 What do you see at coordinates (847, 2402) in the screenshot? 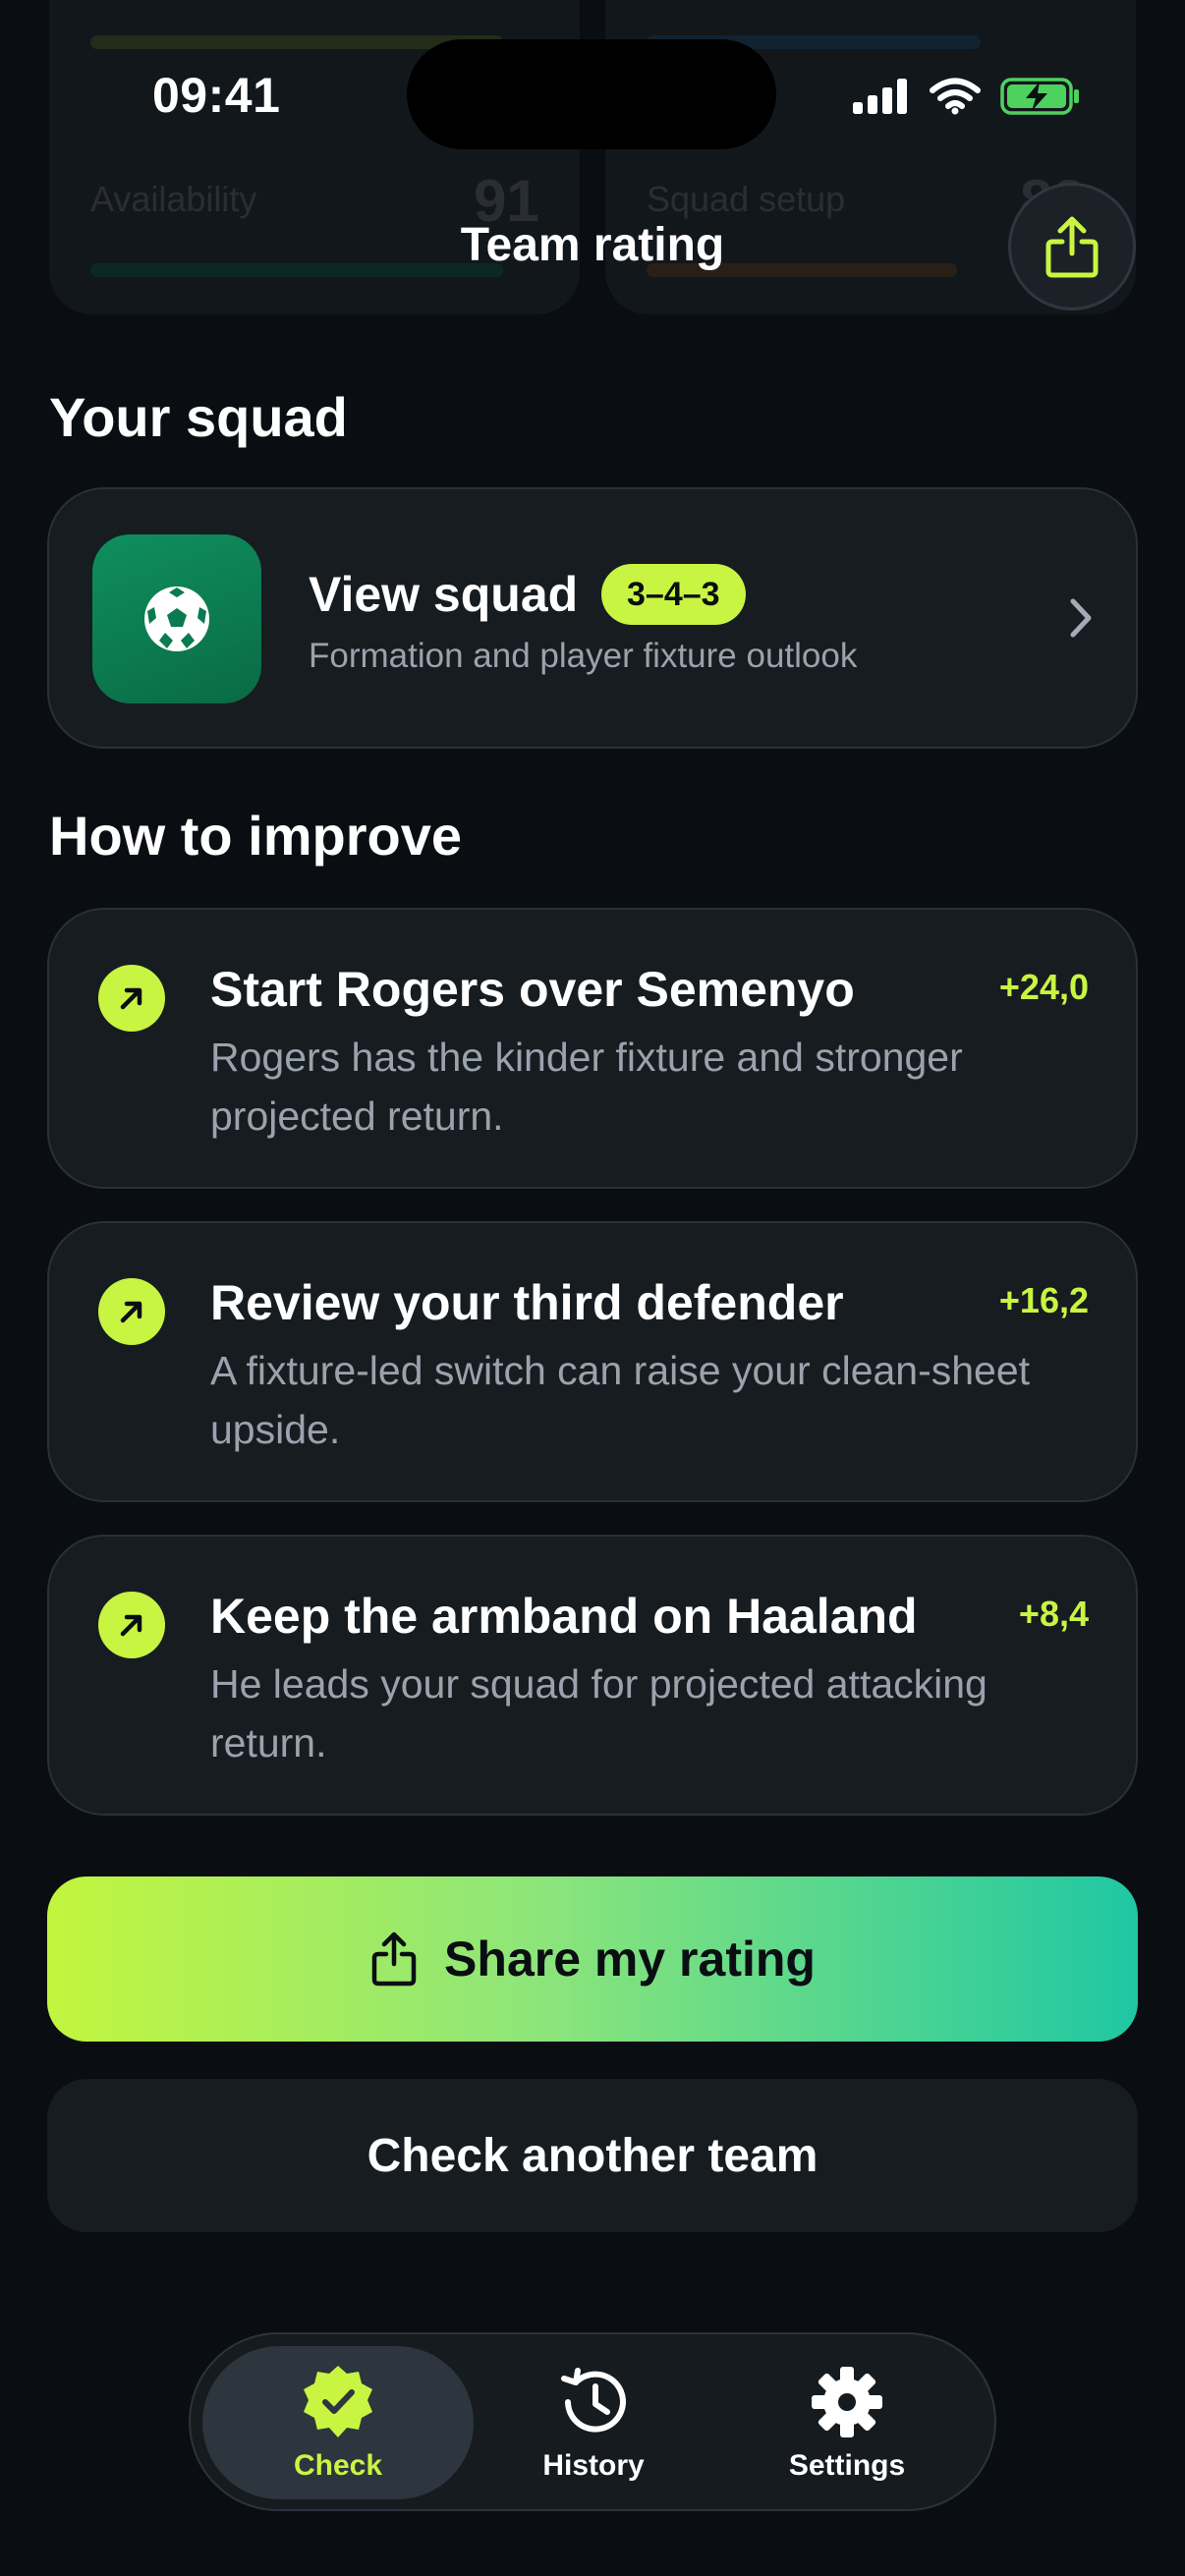
I see `gear-icon` at bounding box center [847, 2402].